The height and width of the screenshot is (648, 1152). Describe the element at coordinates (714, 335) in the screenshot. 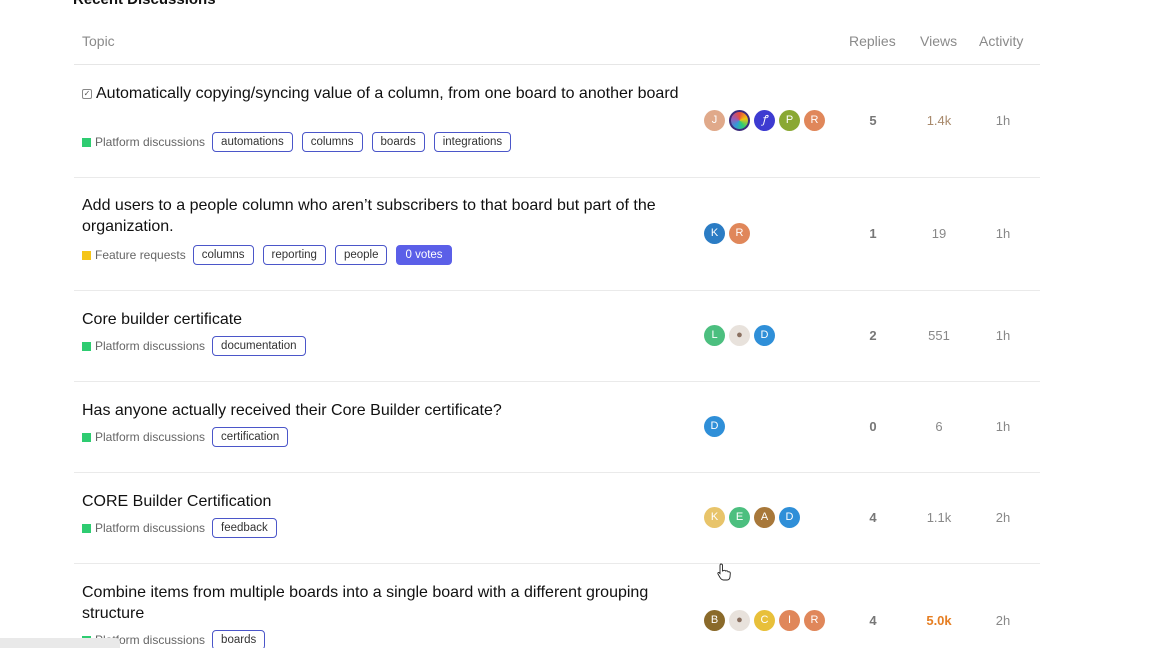

I see `avatar: L` at that location.